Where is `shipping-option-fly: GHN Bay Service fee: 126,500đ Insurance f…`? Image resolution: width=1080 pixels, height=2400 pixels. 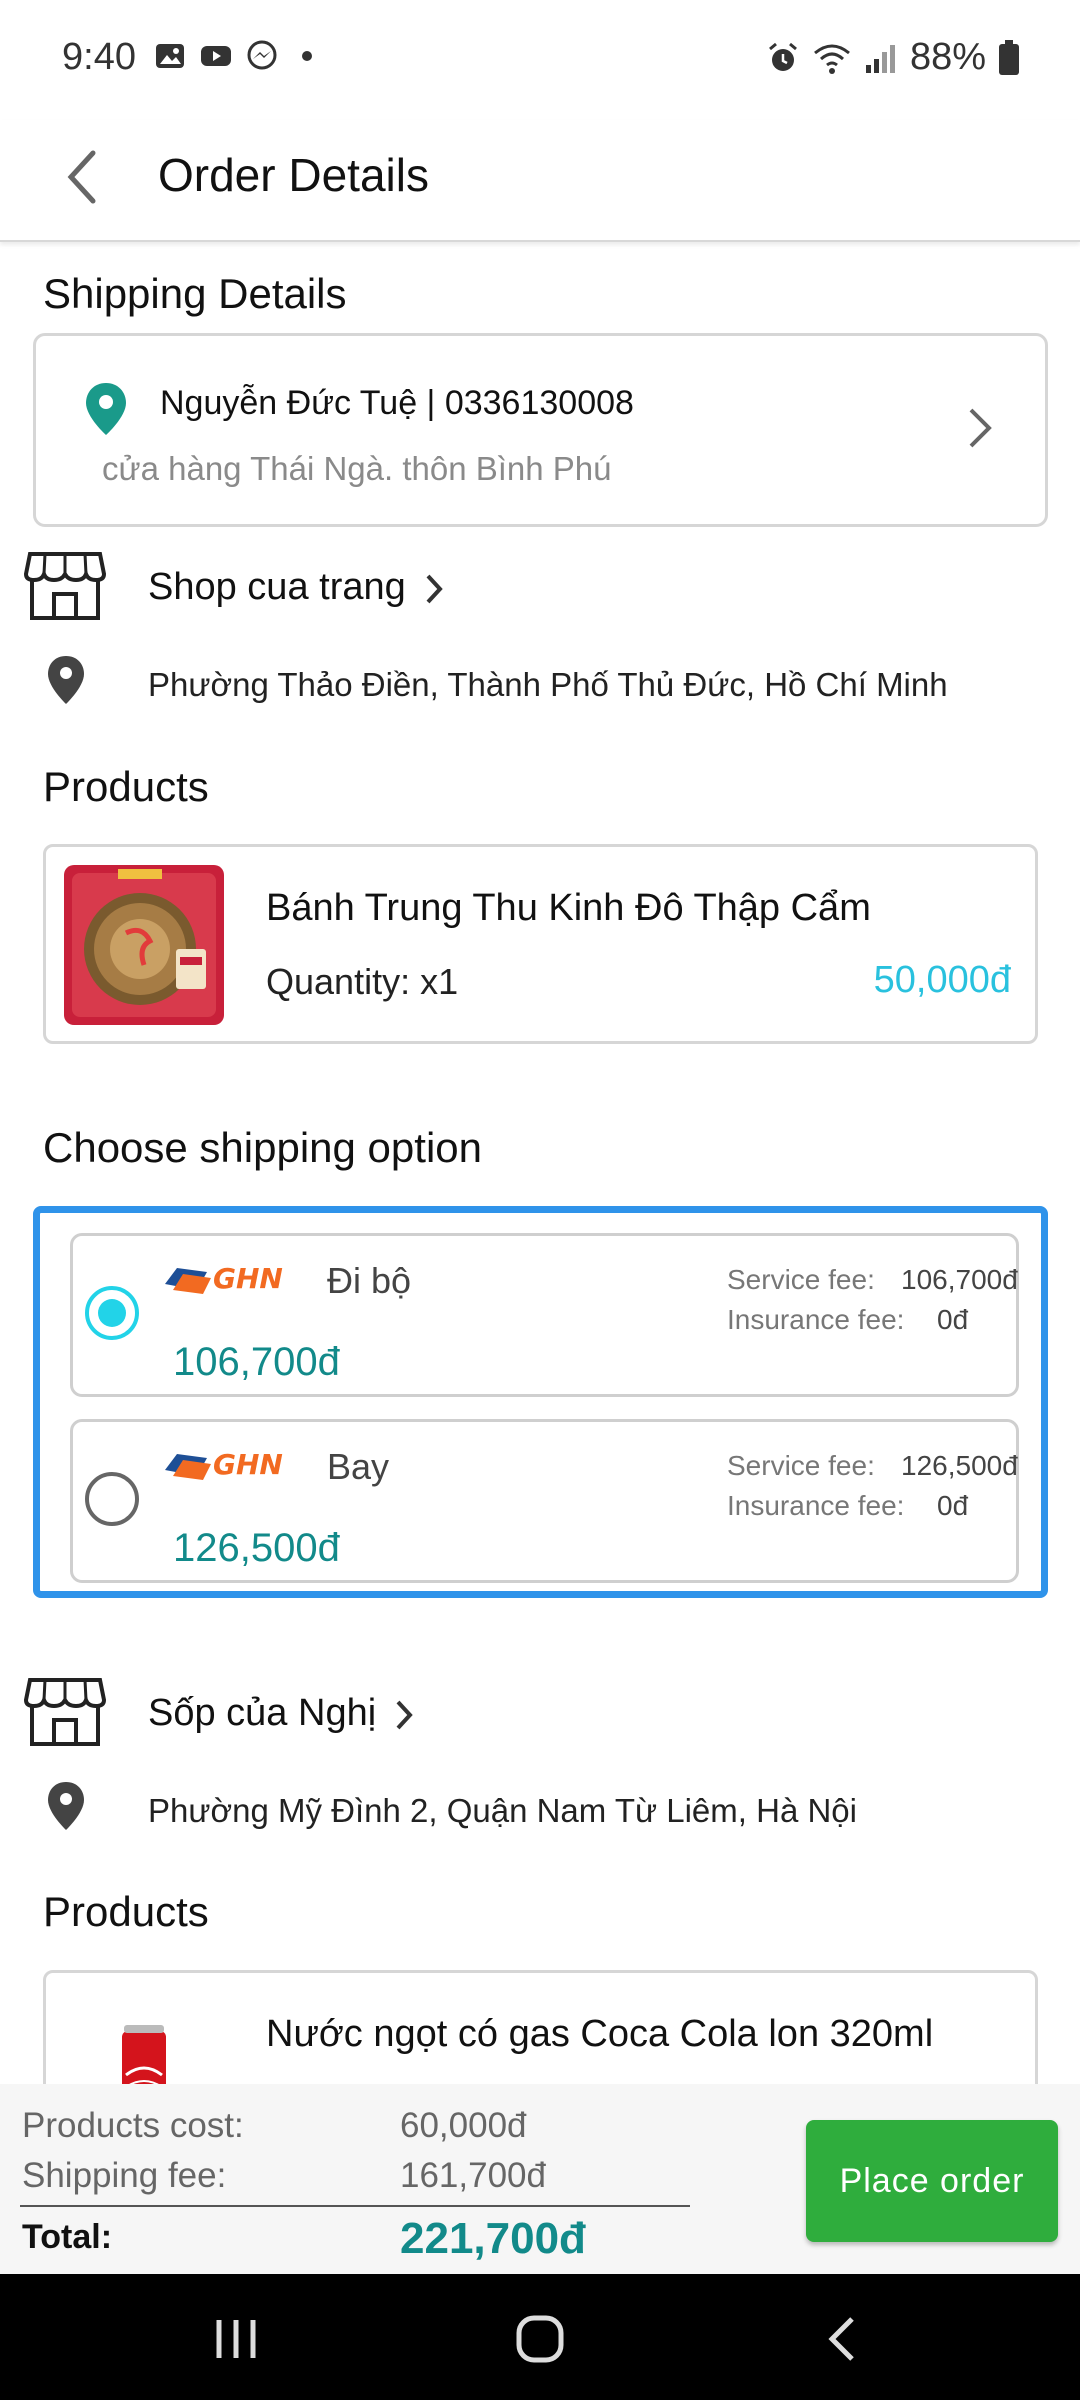
shipping-option-fly: GHN Bay Service fee: 126,500đ Insurance f… is located at coordinates (544, 1501).